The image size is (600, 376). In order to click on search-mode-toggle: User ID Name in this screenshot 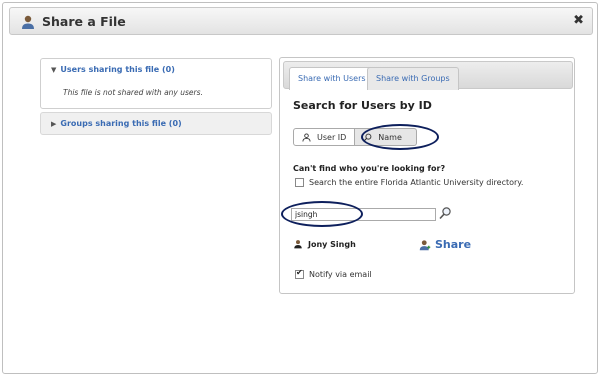, I will do `click(355, 137)`.